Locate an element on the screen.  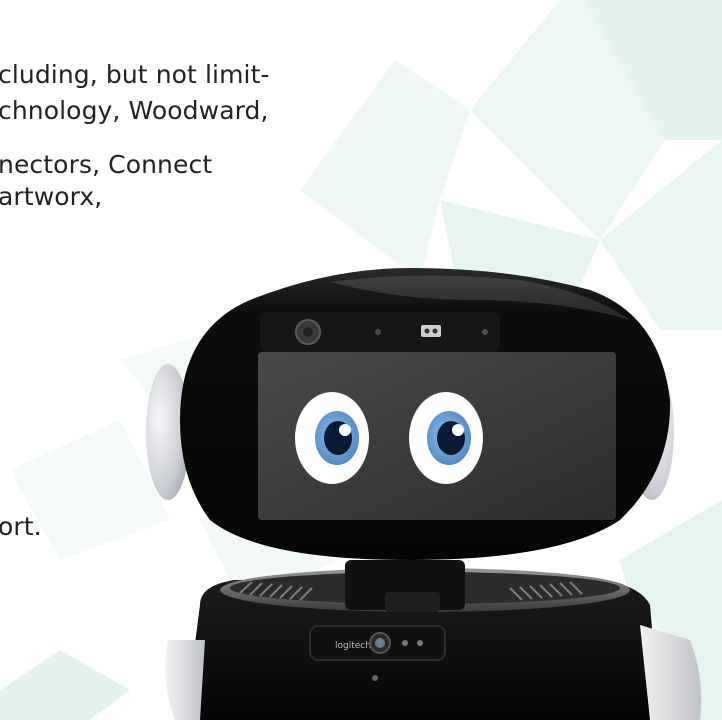
robot-screen is located at coordinates (437, 436).